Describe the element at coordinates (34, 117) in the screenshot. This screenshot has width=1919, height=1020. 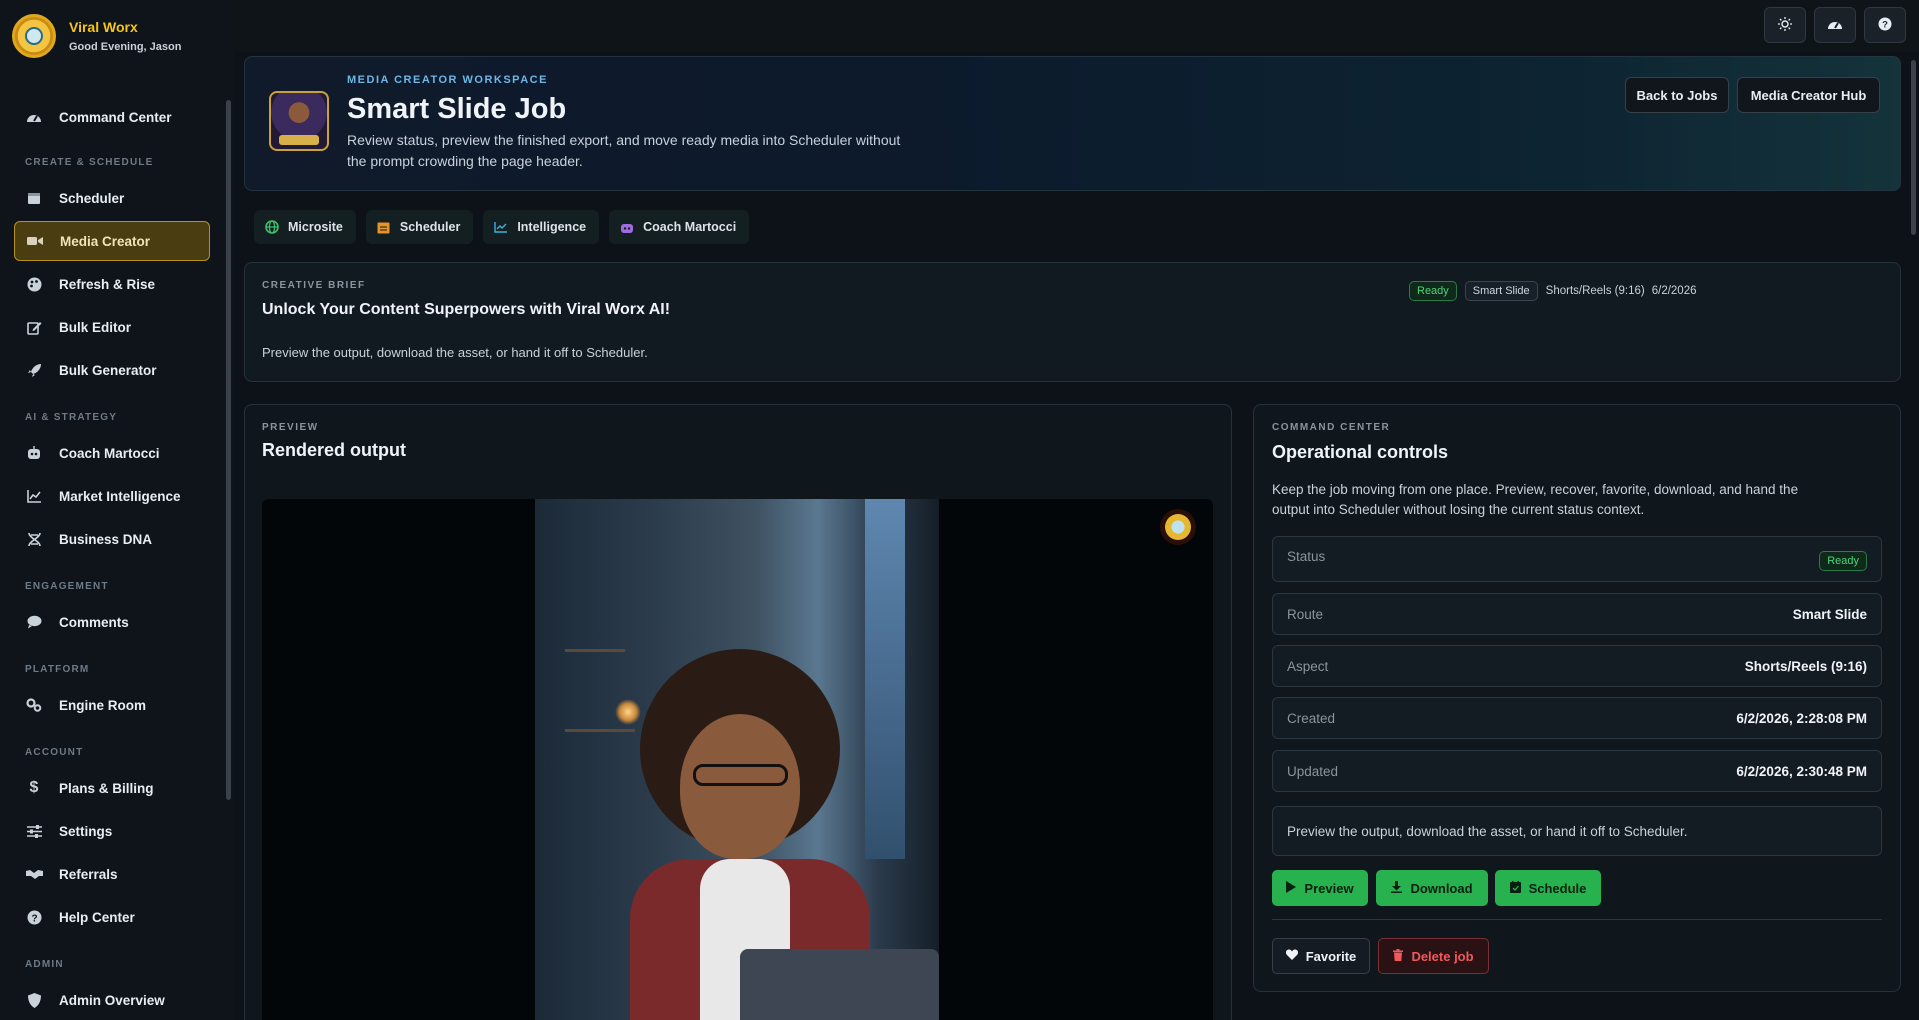
I see `dashboard-icon` at that location.